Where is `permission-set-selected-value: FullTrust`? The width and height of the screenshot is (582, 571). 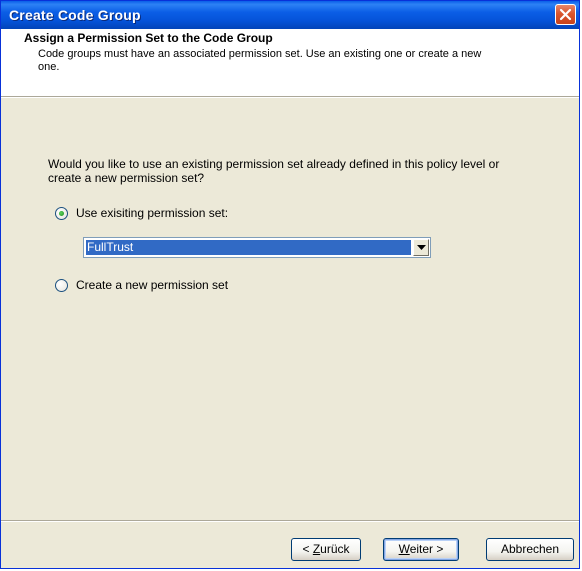 permission-set-selected-value: FullTrust is located at coordinates (248, 247).